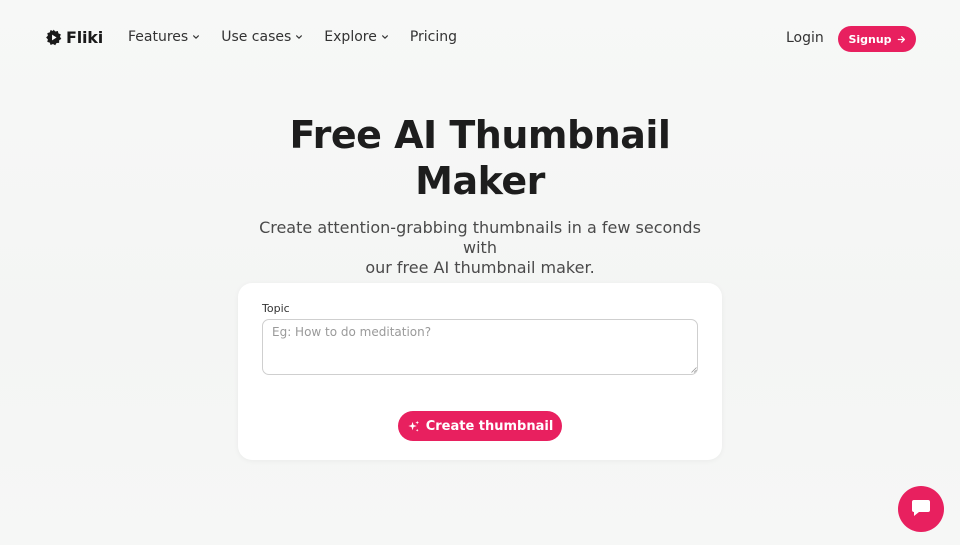 The height and width of the screenshot is (545, 960). I want to click on topic-input, so click(480, 347).